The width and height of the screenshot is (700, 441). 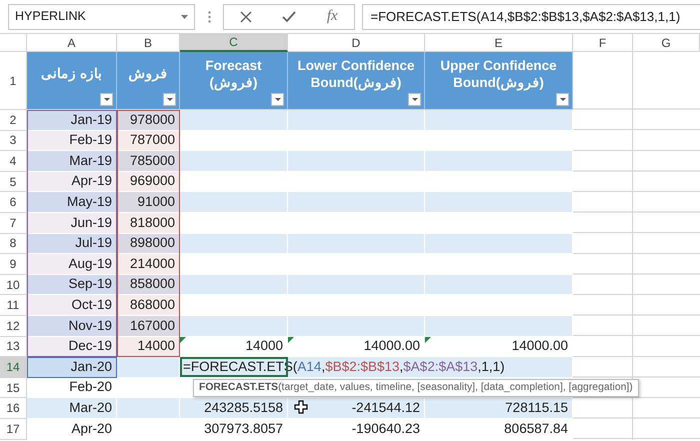 I want to click on close-icon, so click(x=246, y=16).